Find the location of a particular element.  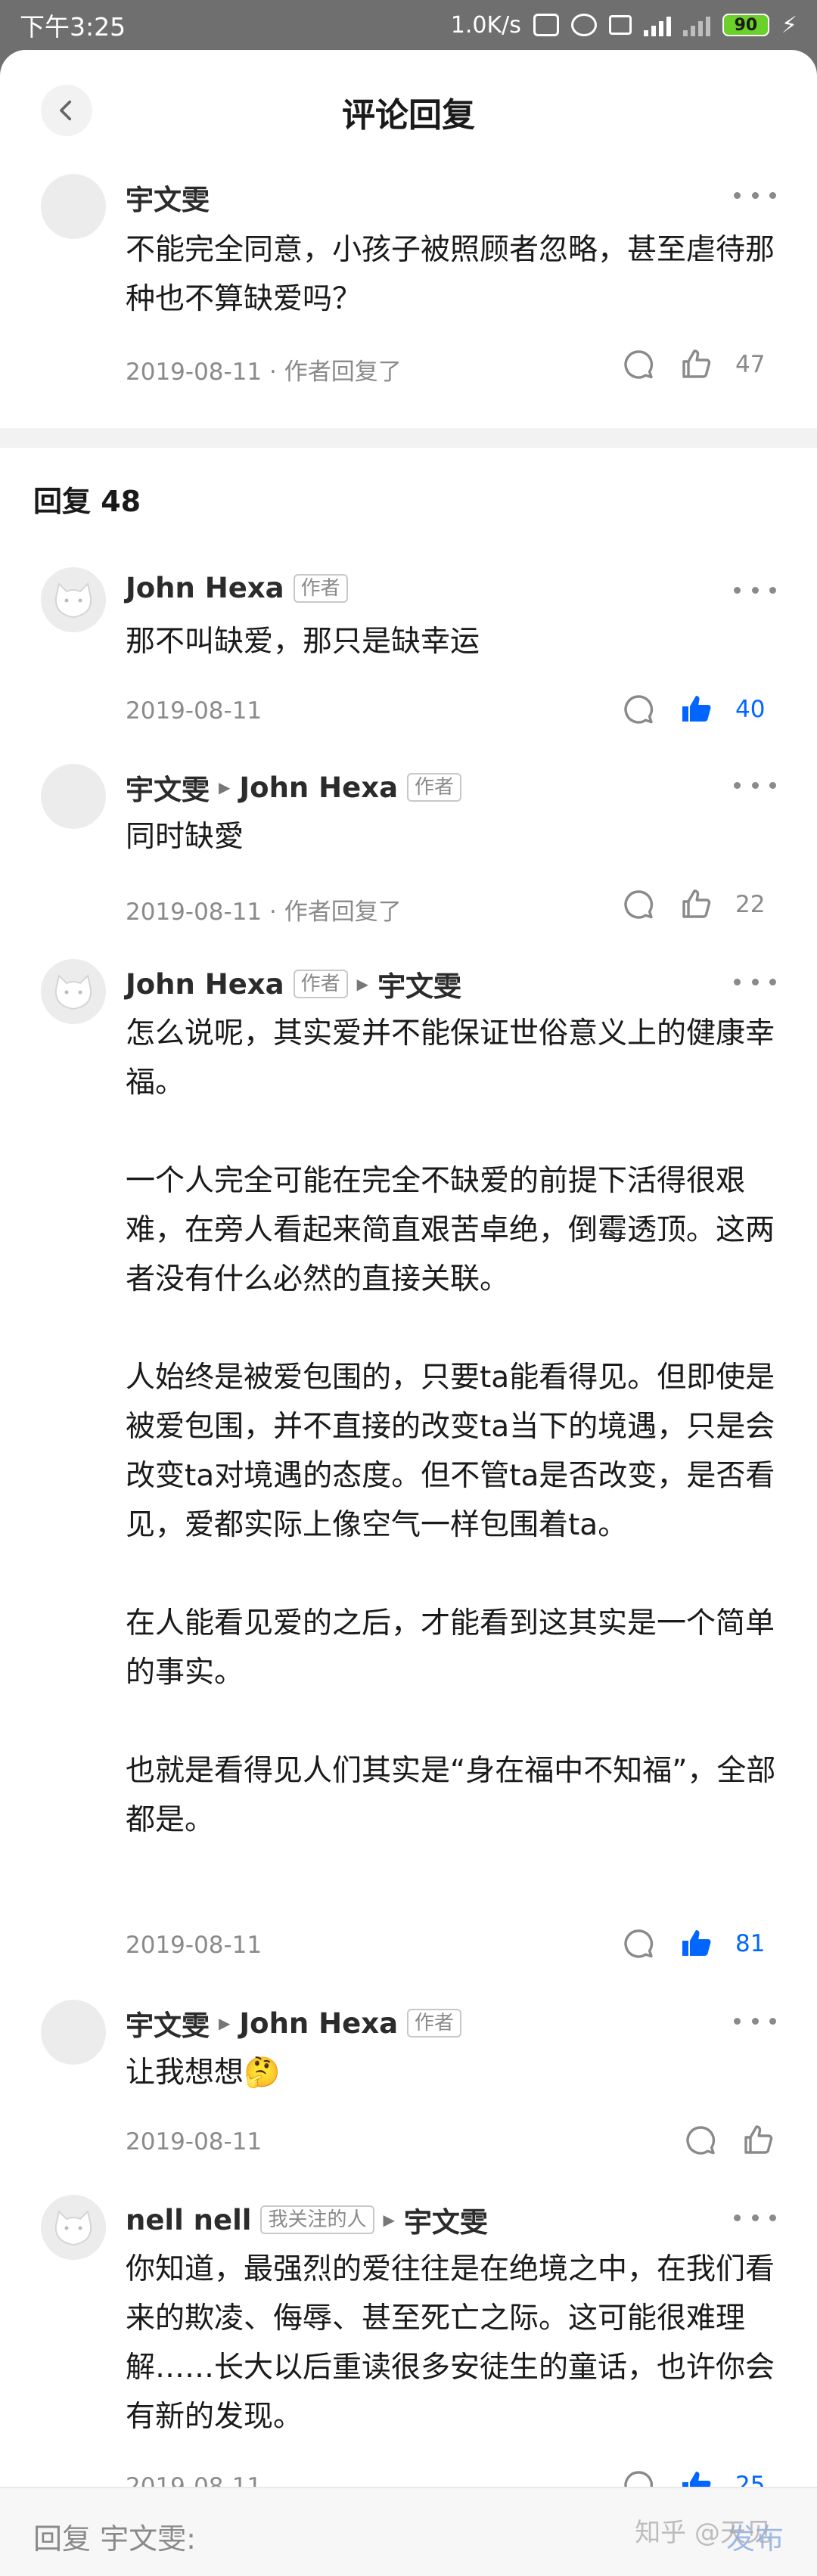

comment-author-row: 宇文雯 is located at coordinates (168, 197).